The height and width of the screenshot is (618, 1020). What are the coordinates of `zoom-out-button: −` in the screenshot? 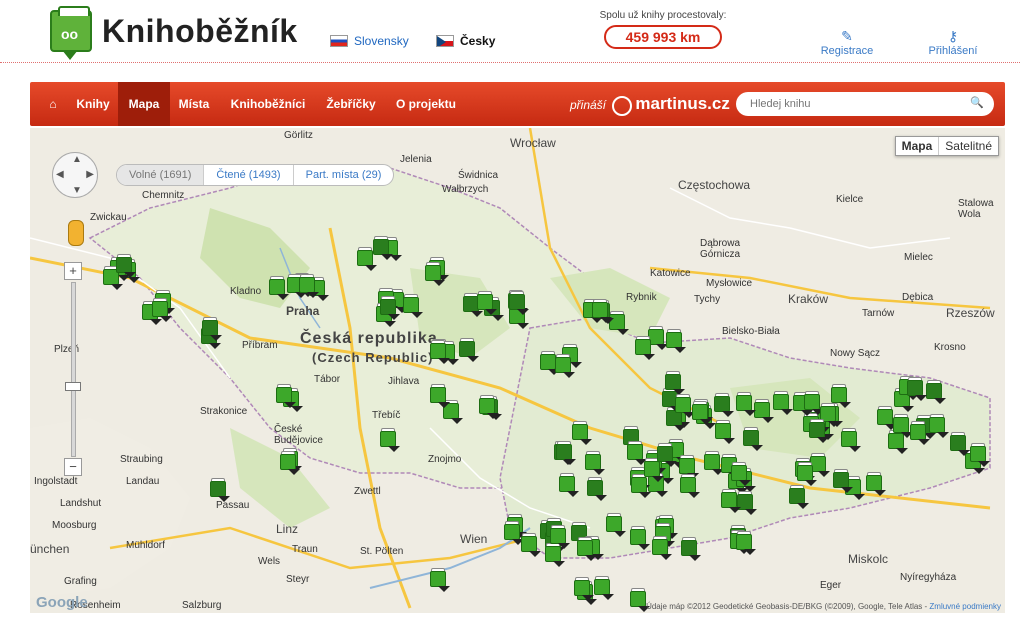 It's located at (73, 467).